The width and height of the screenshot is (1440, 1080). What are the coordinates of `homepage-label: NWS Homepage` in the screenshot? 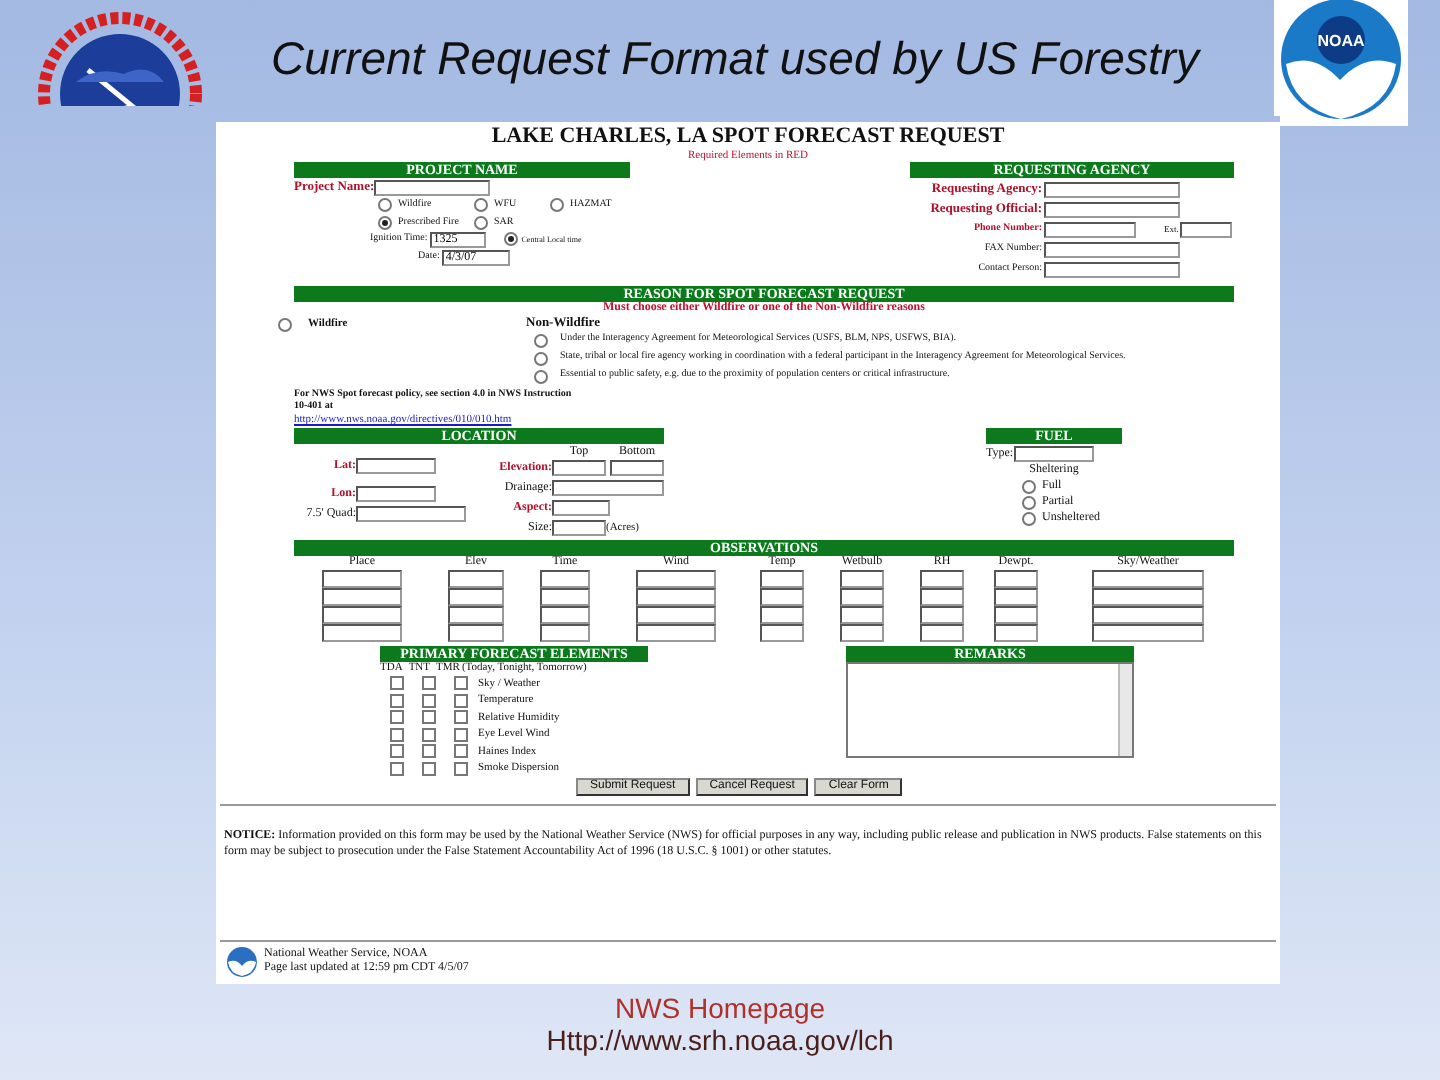 It's located at (720, 1008).